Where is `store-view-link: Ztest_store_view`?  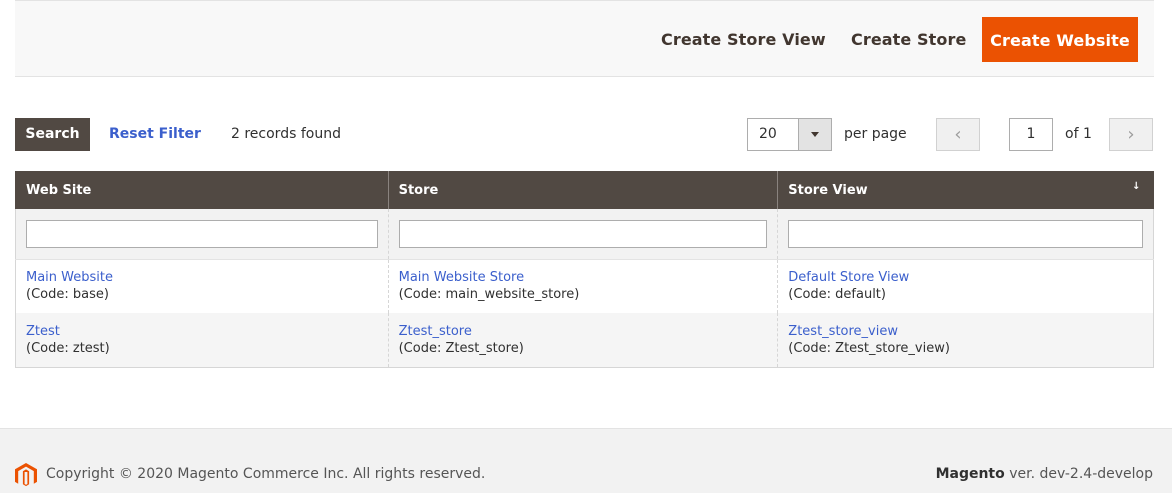 store-view-link: Ztest_store_view is located at coordinates (965, 331).